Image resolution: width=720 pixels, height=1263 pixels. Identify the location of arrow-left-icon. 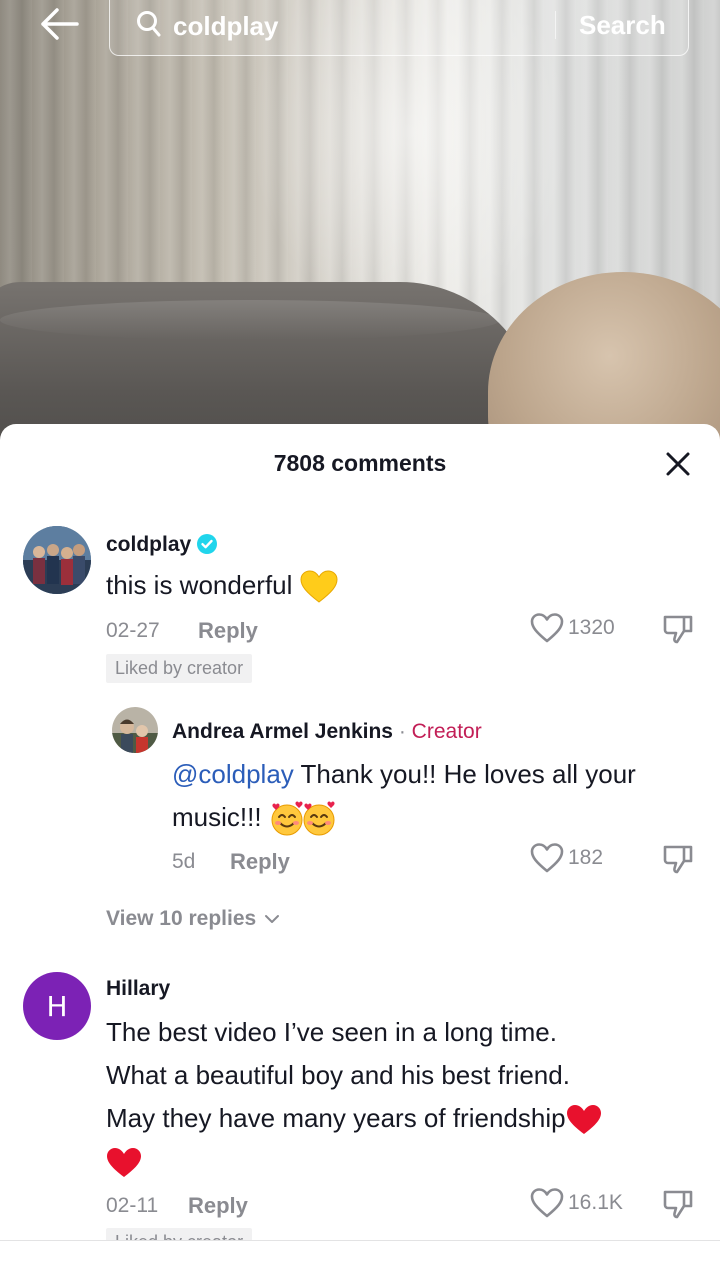
(60, 24).